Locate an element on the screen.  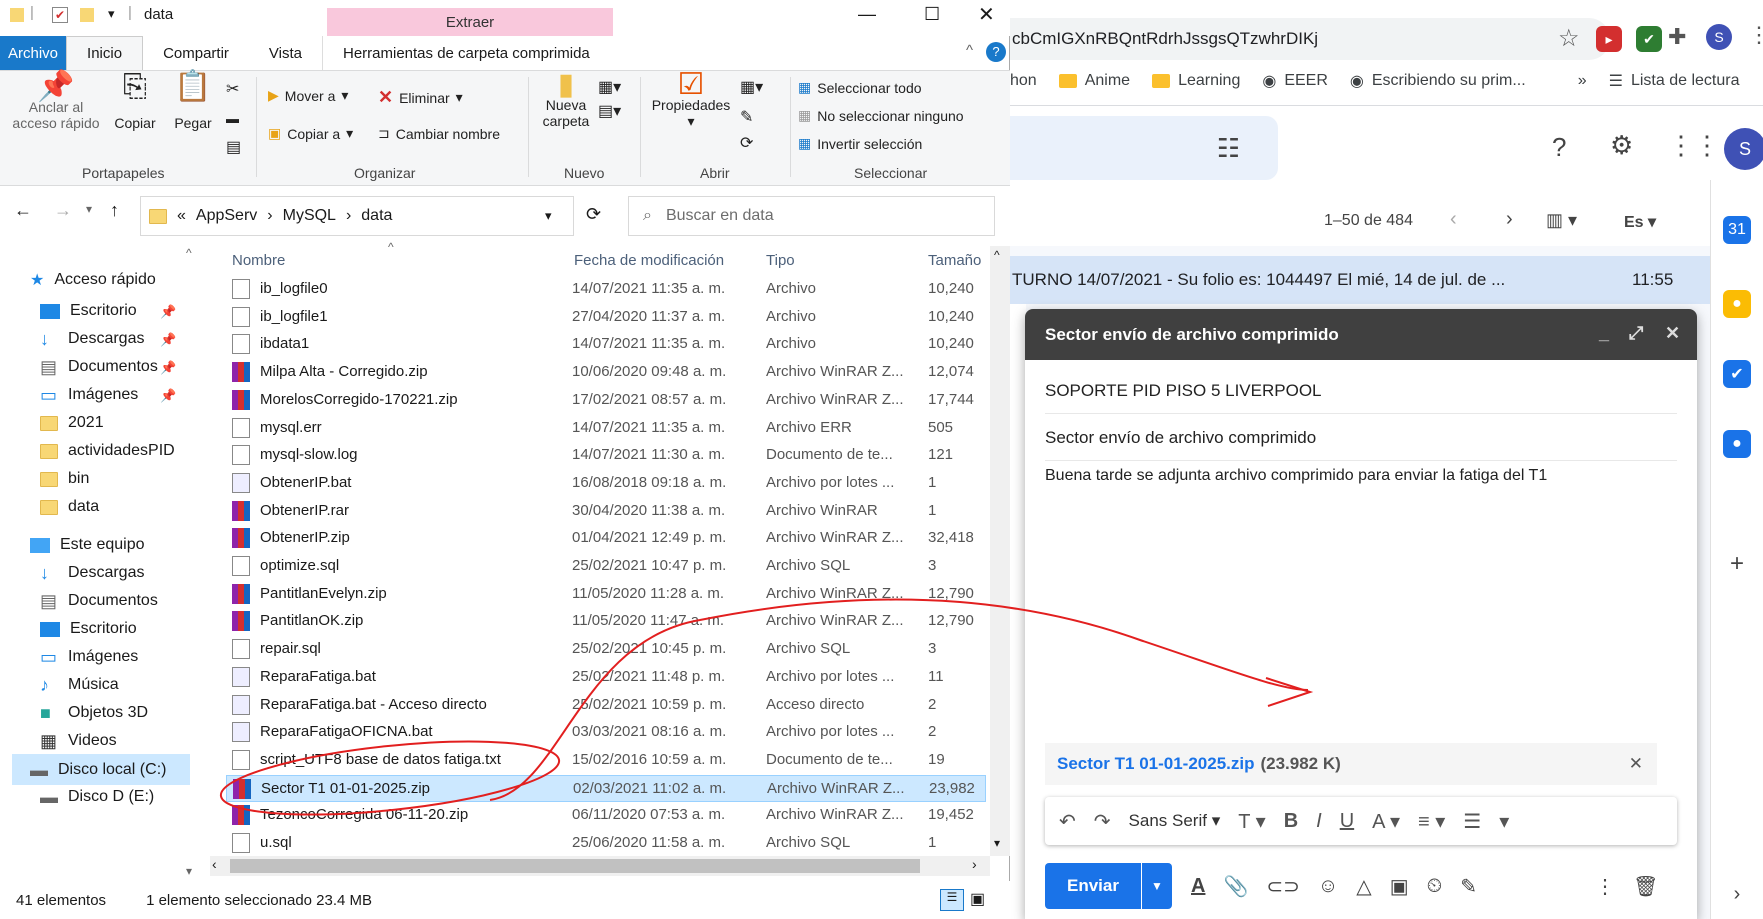
insert-photo-icon: ▣ is located at coordinates (1399, 886).